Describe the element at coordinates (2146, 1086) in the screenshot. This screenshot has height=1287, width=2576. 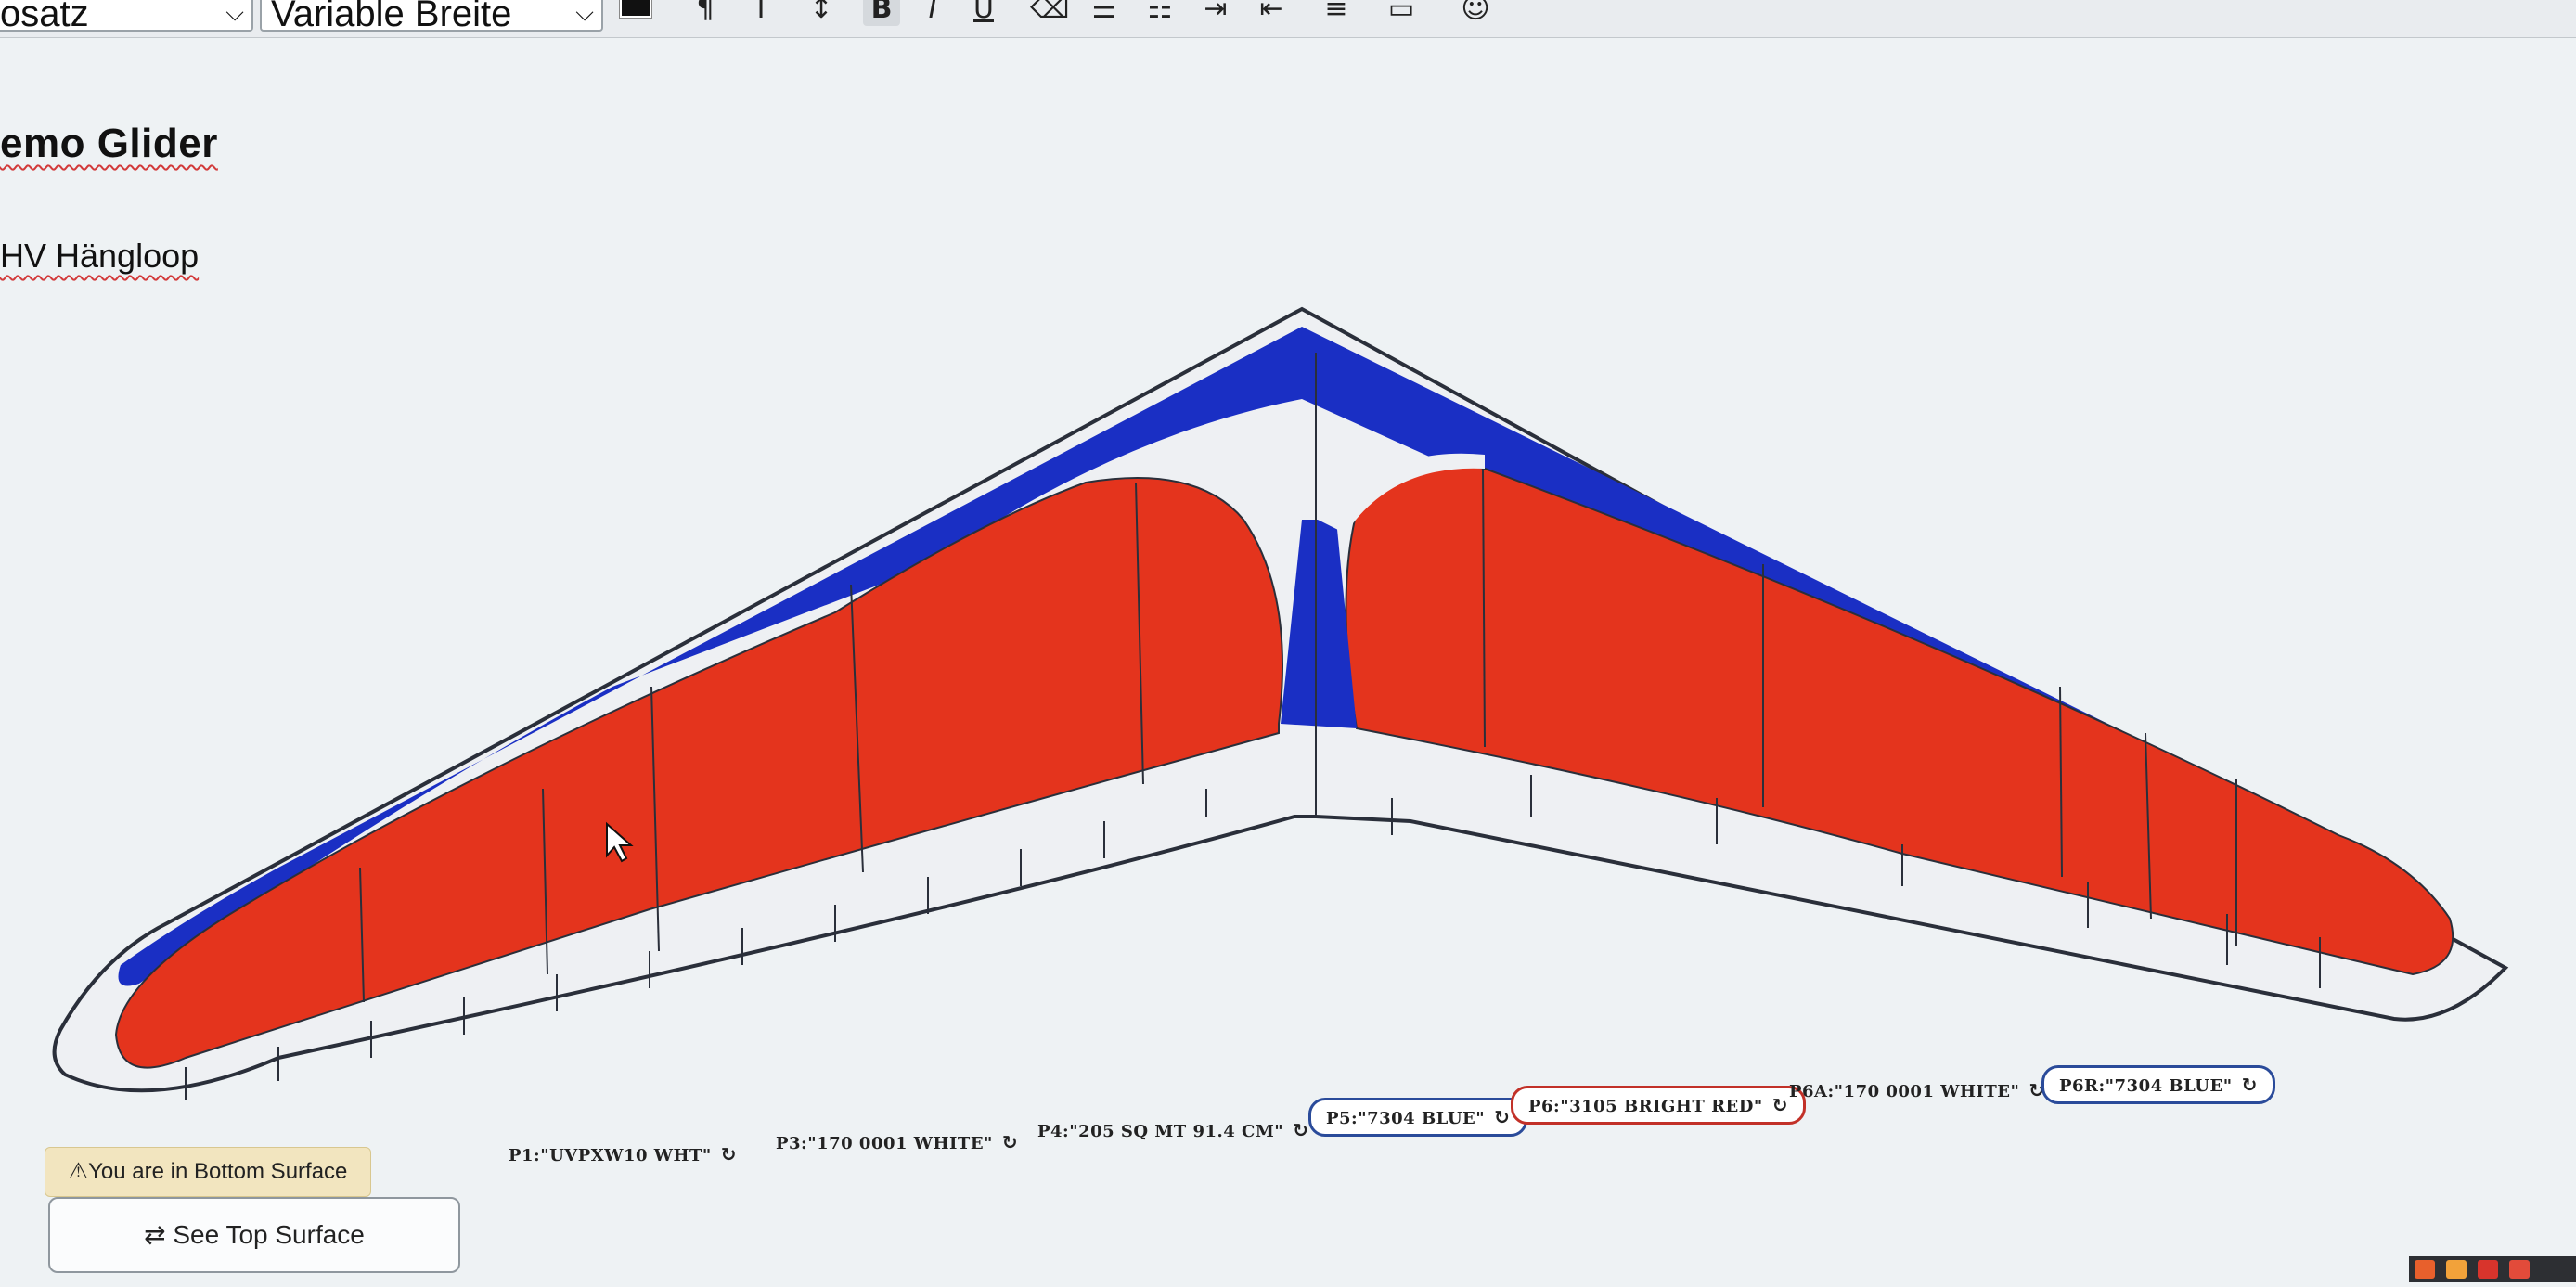
I see `panel-label-text: P6R:"7304 BLUE"` at that location.